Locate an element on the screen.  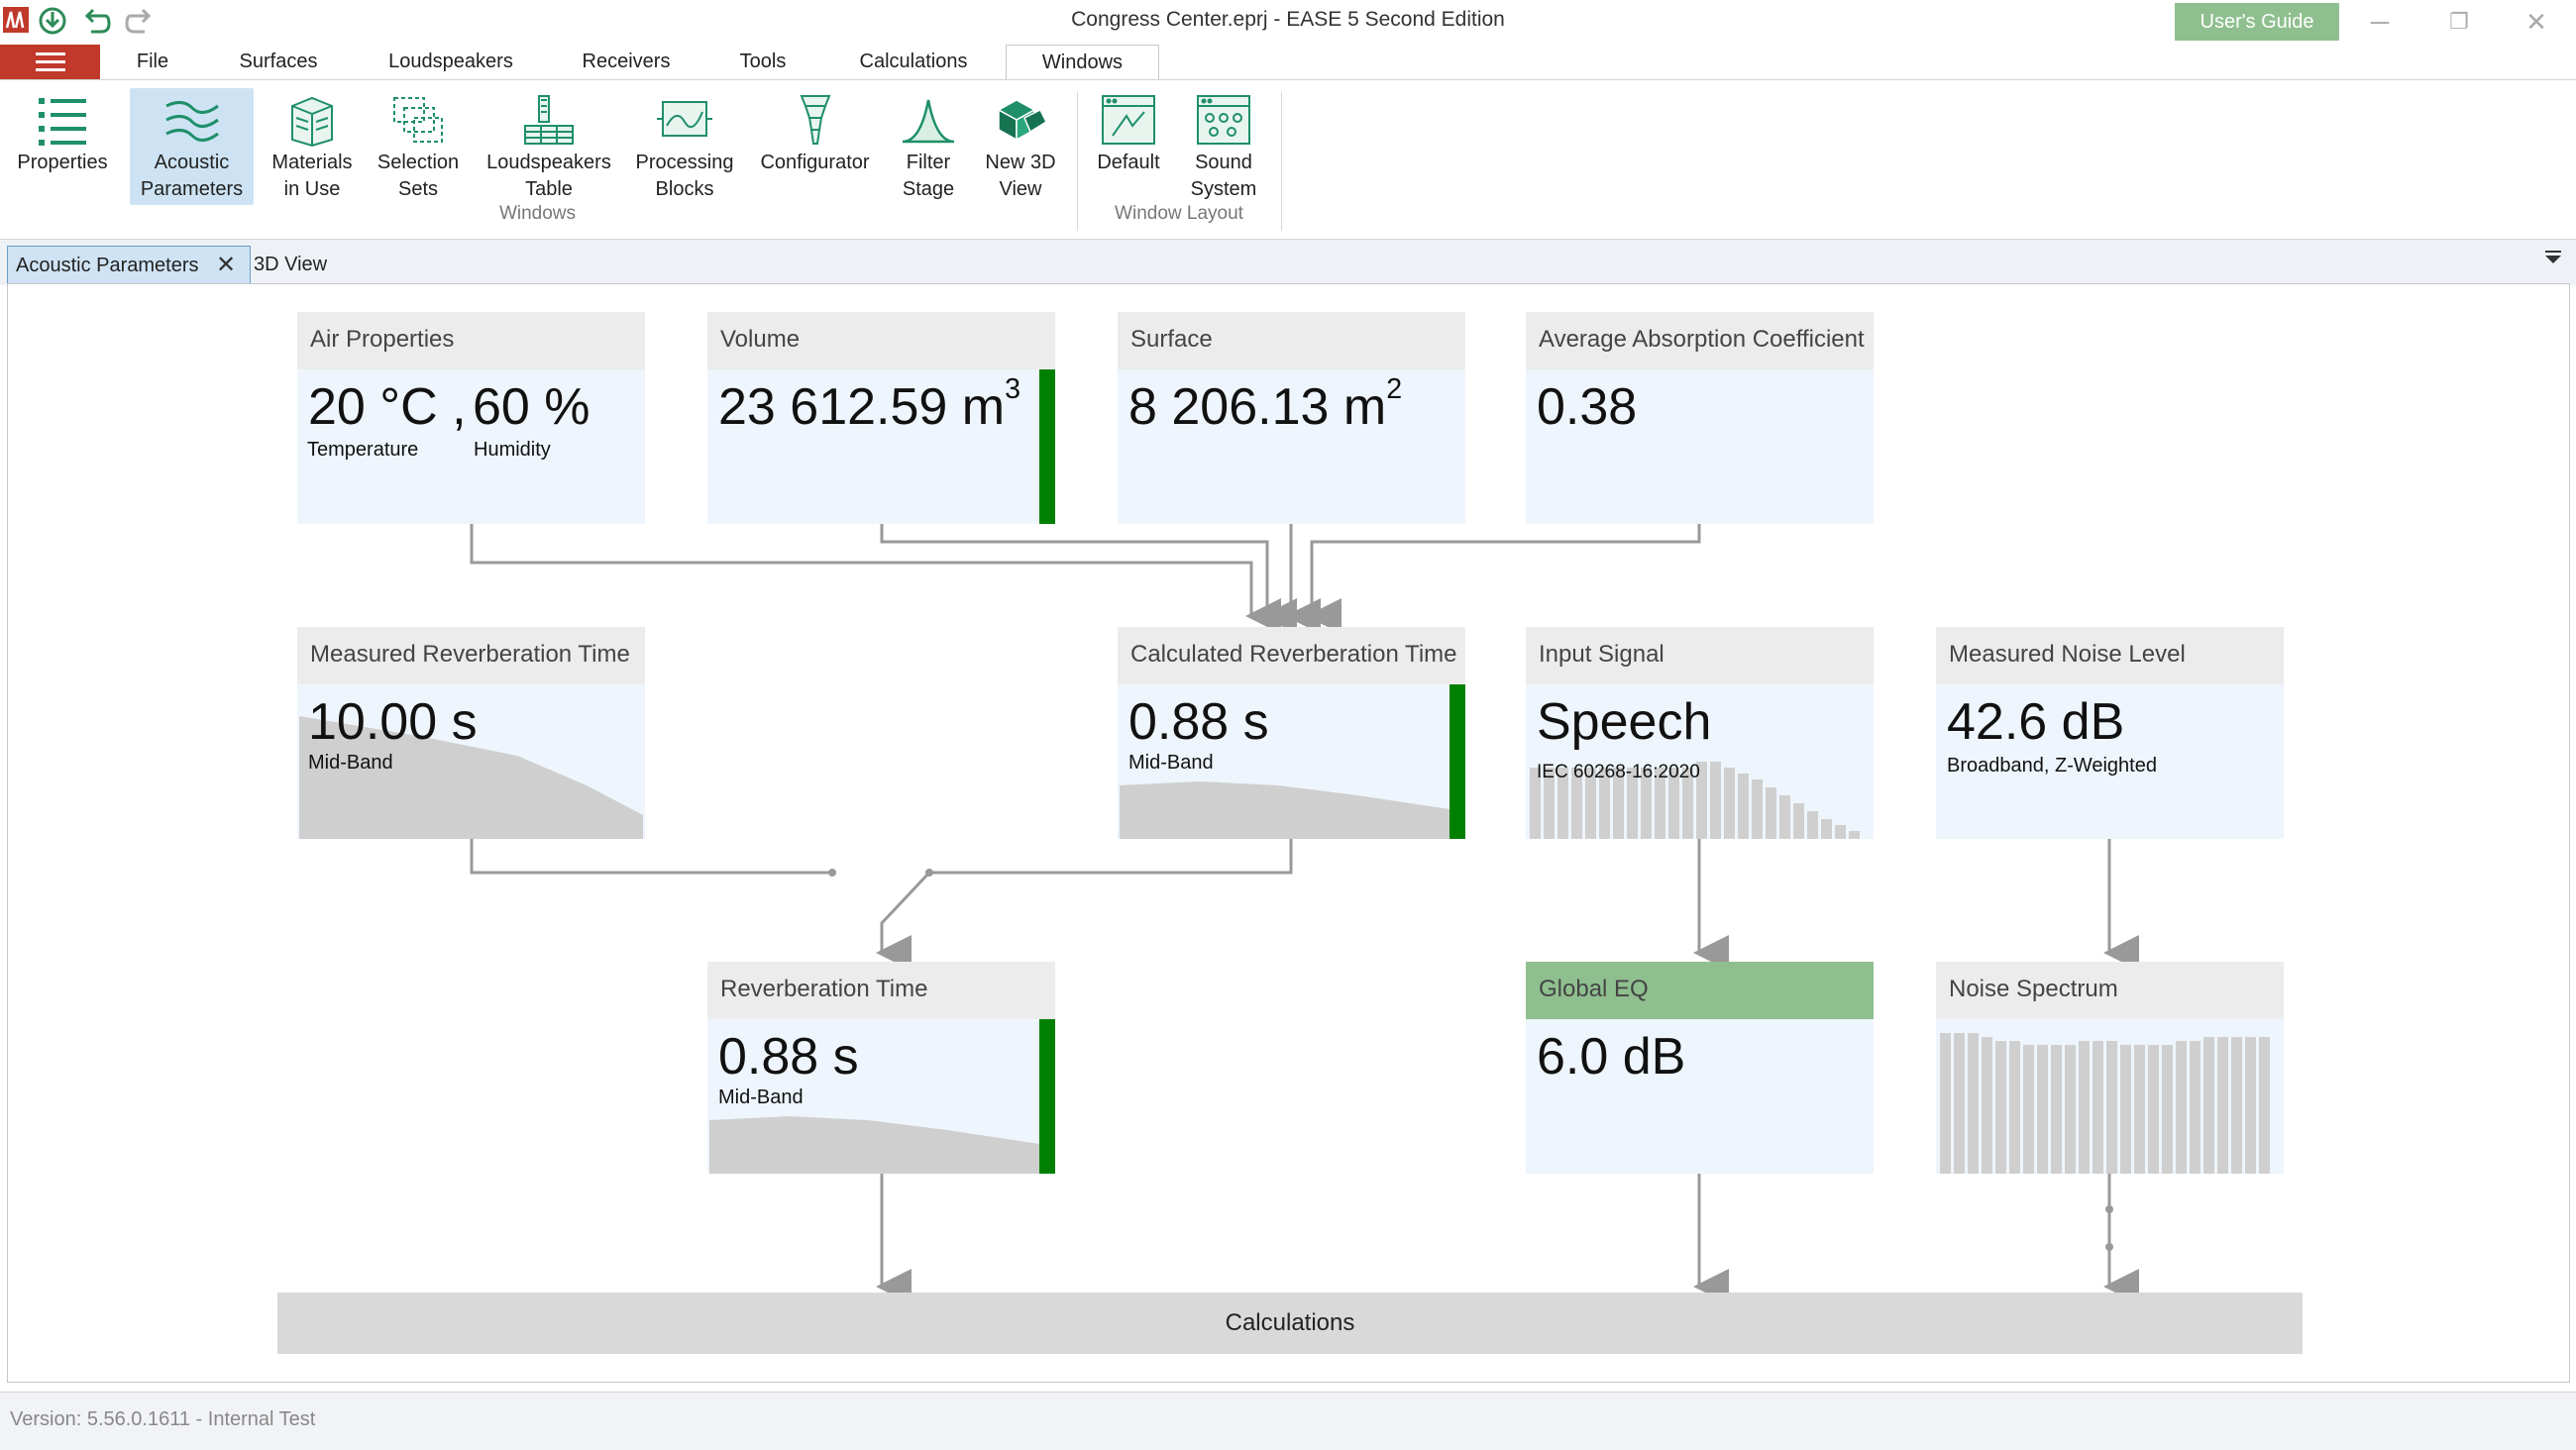
calculated-rt-sub: Mid-Band is located at coordinates (1171, 763).